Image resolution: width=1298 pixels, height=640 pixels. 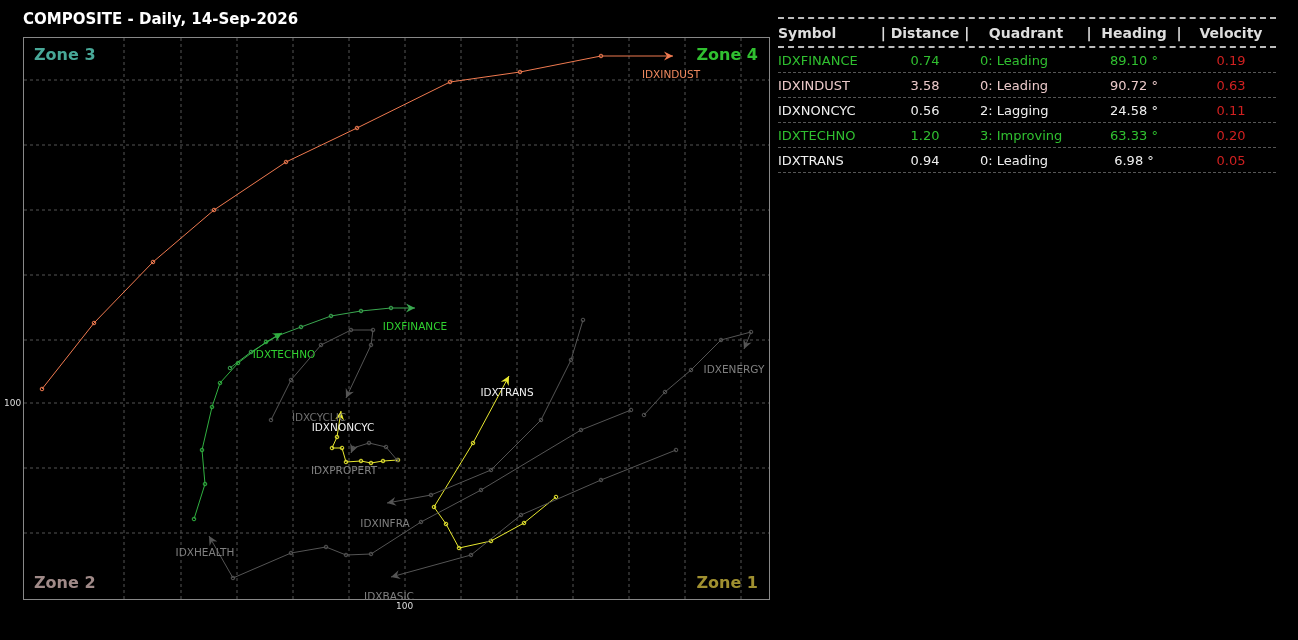 What do you see at coordinates (925, 32) in the screenshot?
I see `column-header: | Distance |` at bounding box center [925, 32].